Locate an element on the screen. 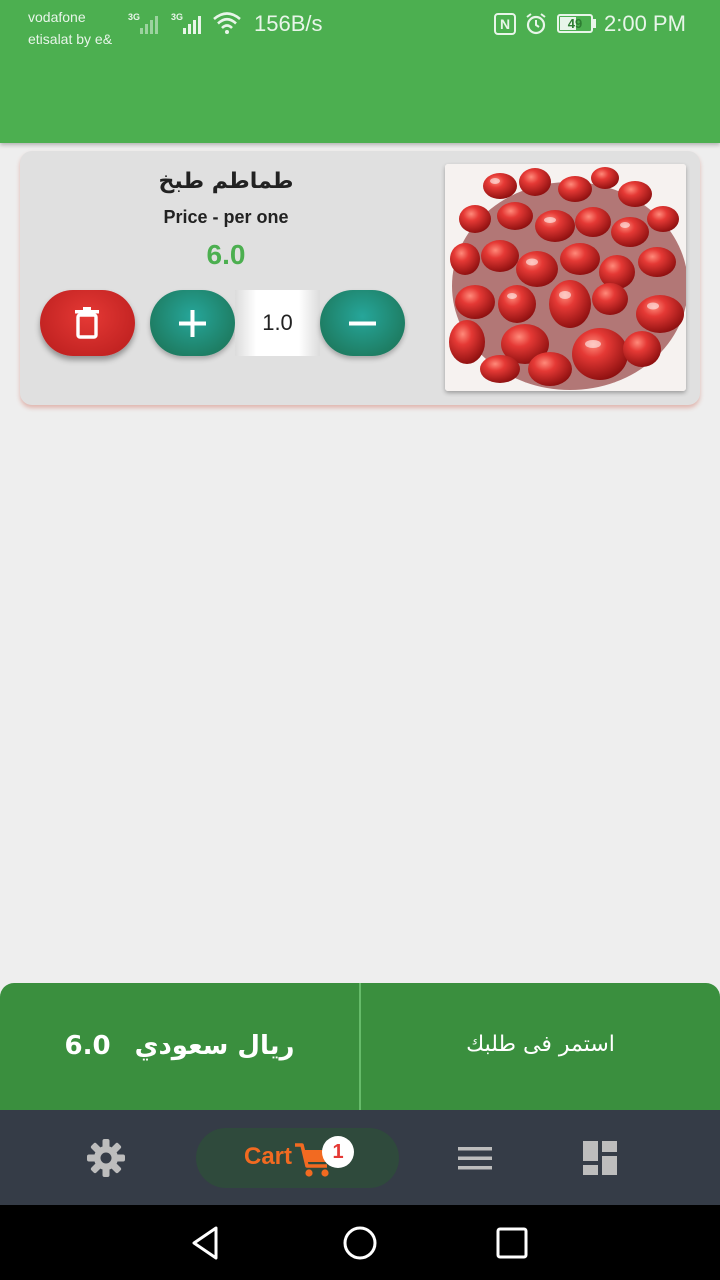 The width and height of the screenshot is (720, 1280). total-amount: 6.0 is located at coordinates (87, 1046).